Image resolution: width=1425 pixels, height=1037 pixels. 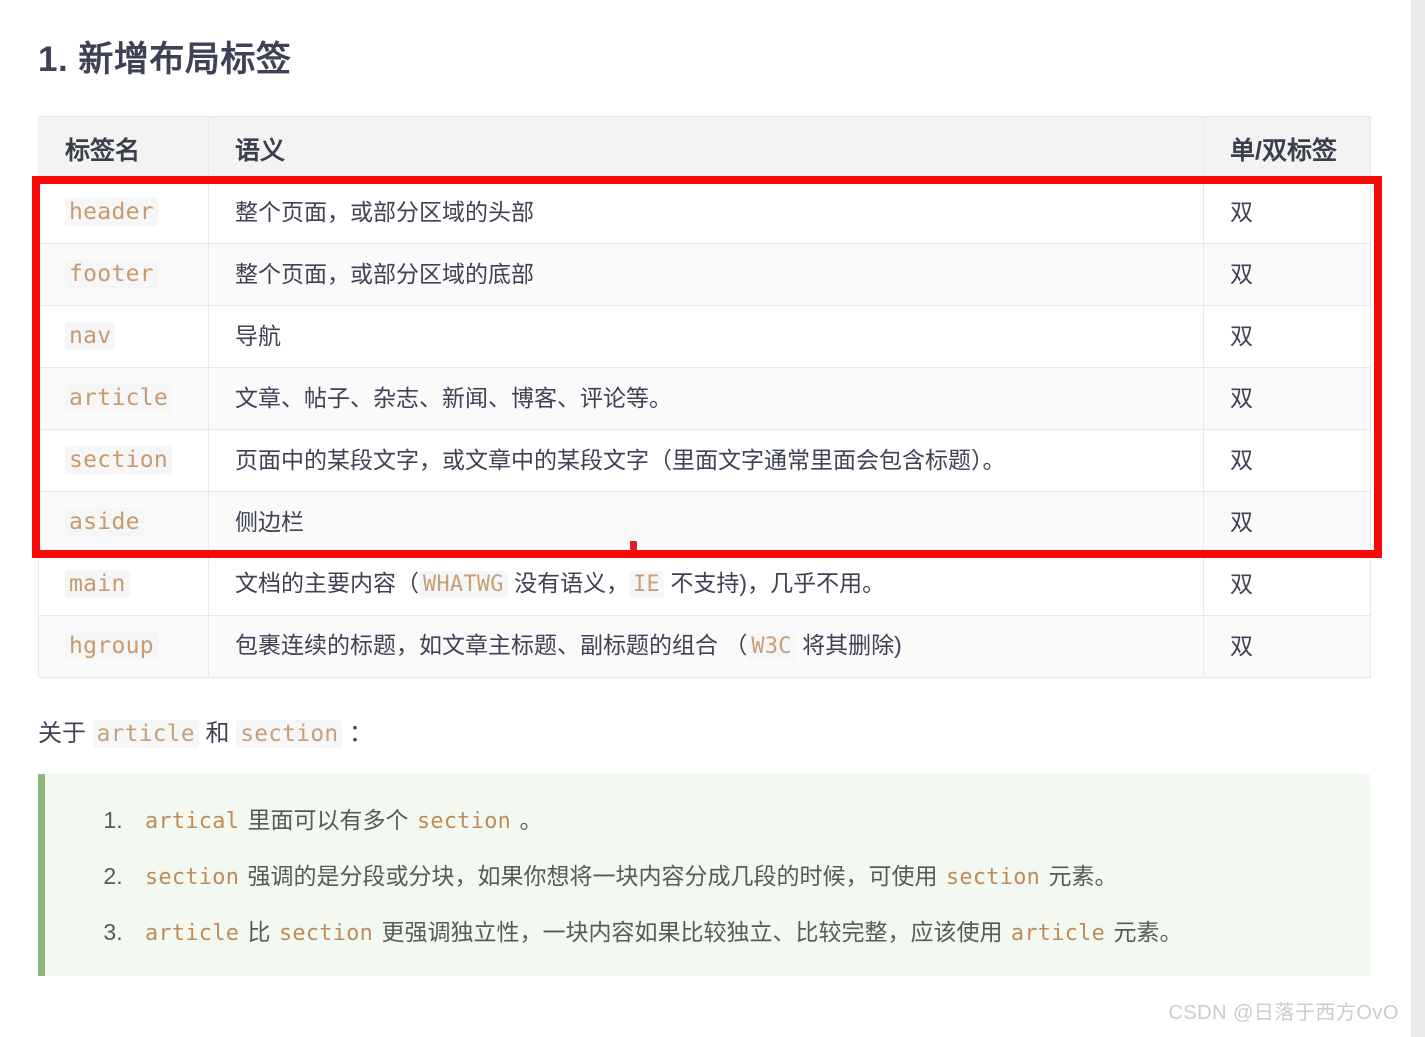 I want to click on cell-semantics: 页面中的某段文字，或文章中的某段文字（里面文字通常里面会包含标题）。, so click(x=706, y=460).